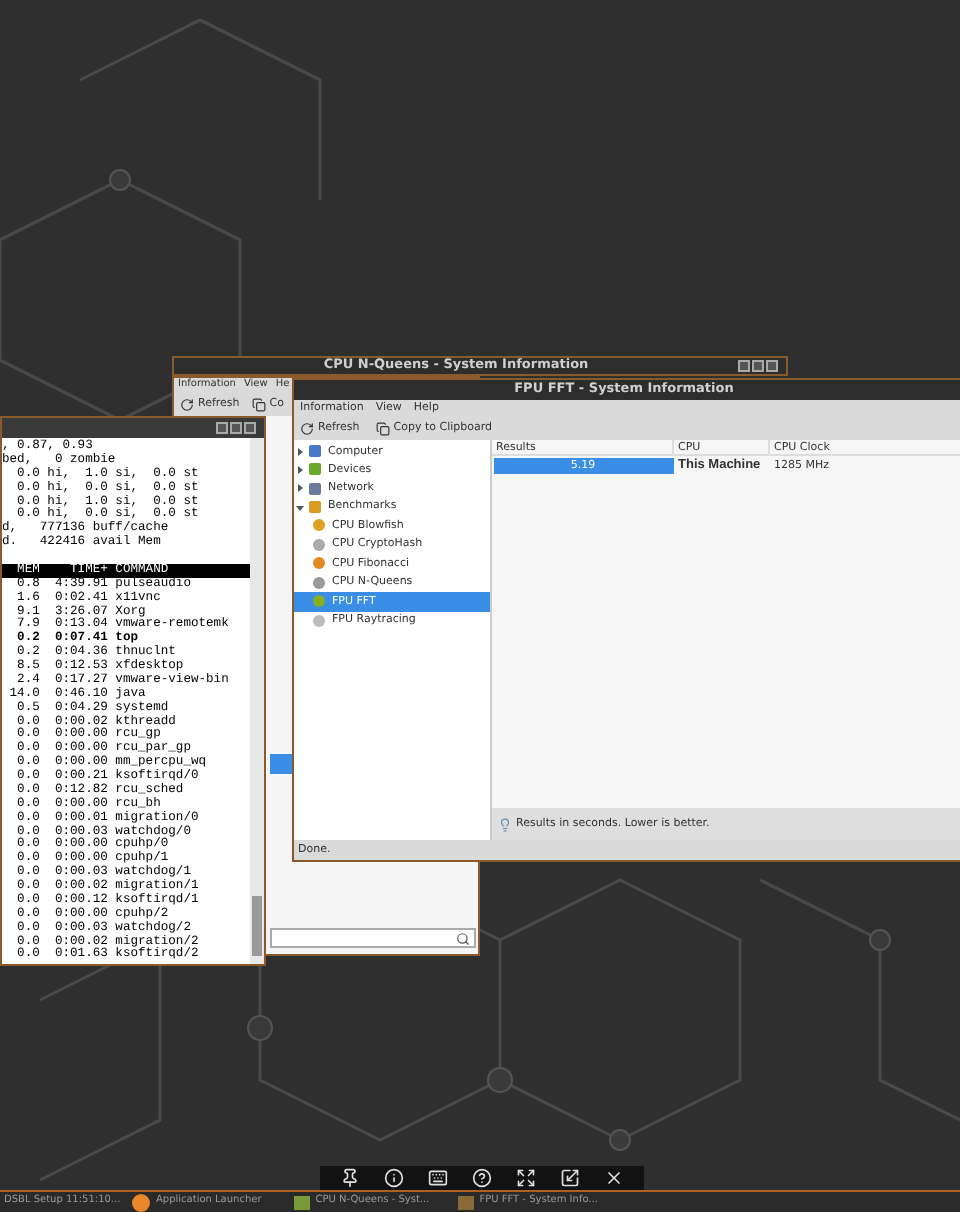 This screenshot has height=1212, width=960. What do you see at coordinates (463, 938) in the screenshot?
I see `search-icon` at bounding box center [463, 938].